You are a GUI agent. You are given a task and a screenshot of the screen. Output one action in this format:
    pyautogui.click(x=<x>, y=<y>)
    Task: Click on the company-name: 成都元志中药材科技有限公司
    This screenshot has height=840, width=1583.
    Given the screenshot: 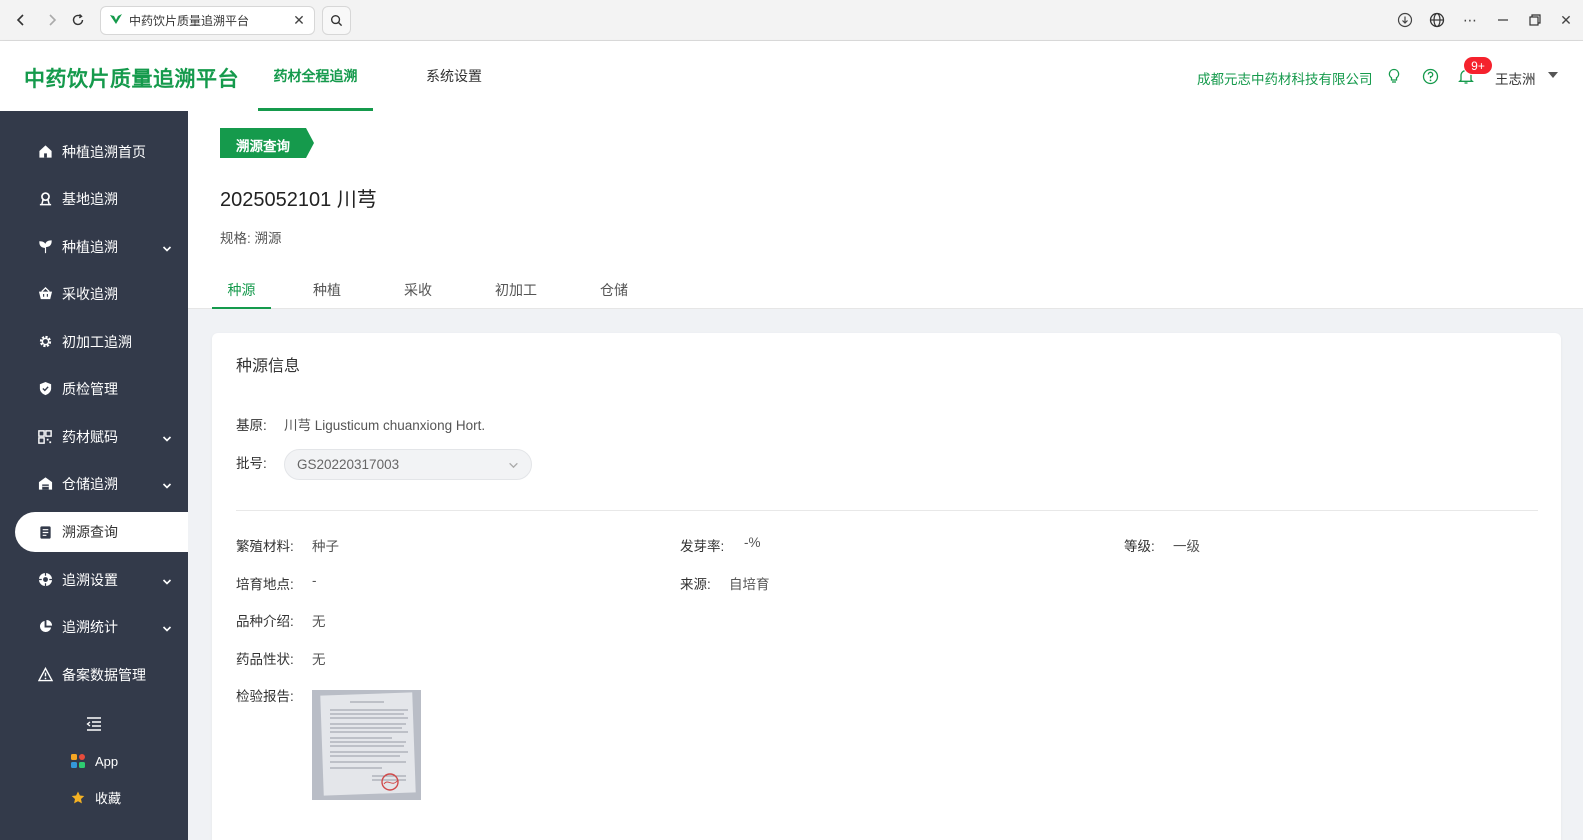 What is the action you would take?
    pyautogui.click(x=1285, y=78)
    